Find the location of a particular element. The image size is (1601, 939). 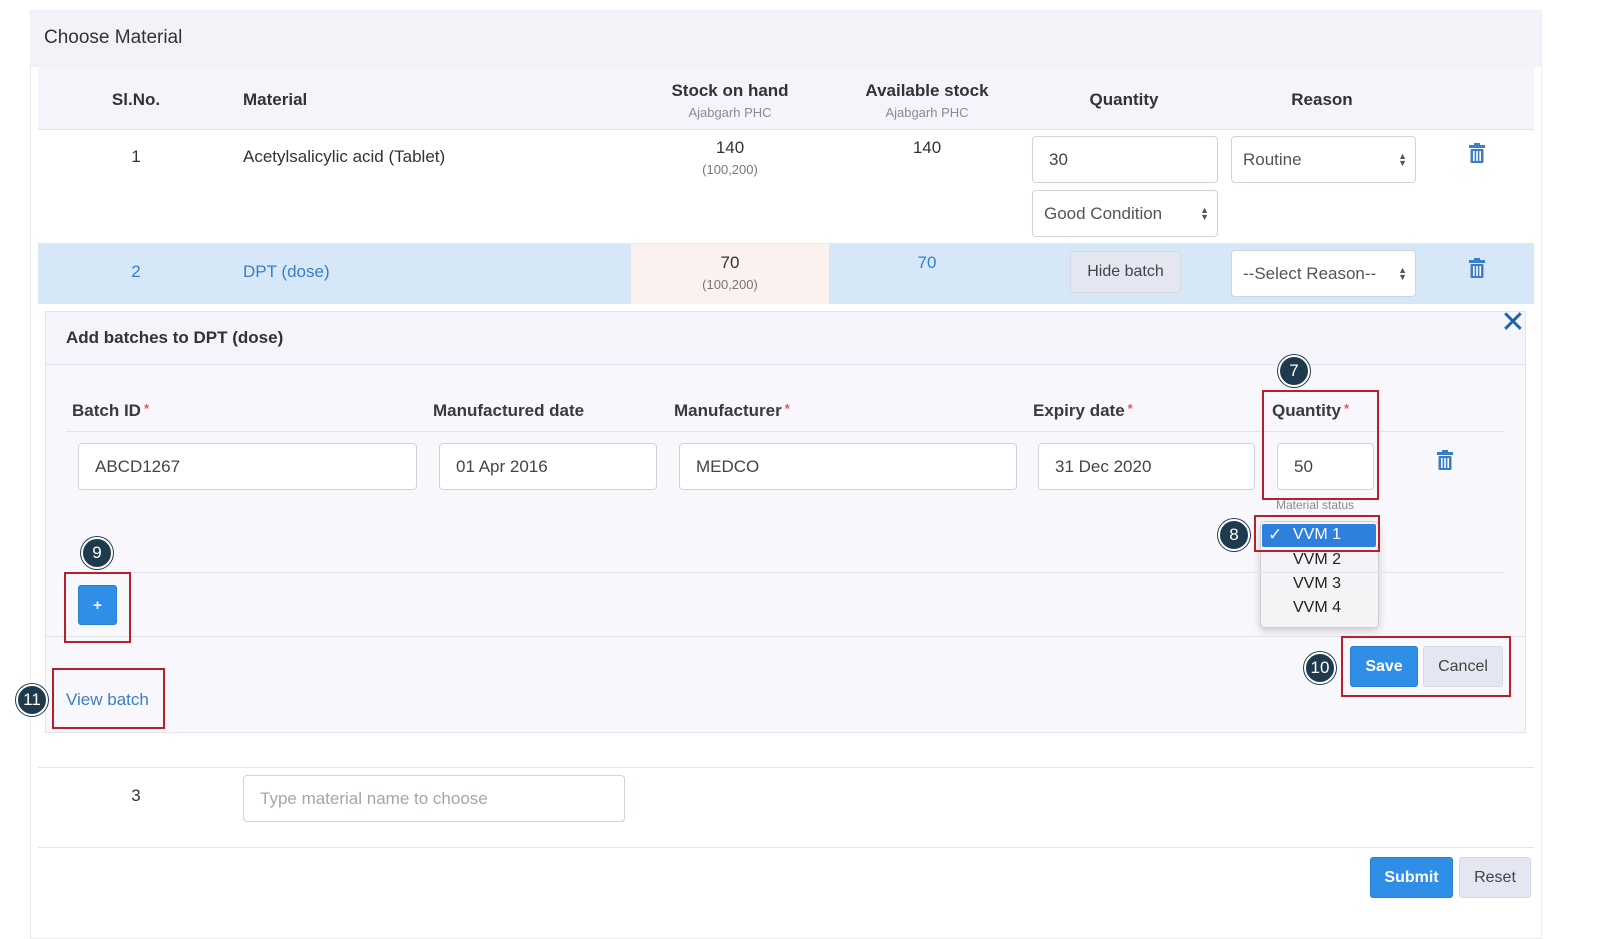

row1-available-stock: 140 is located at coordinates (927, 147).